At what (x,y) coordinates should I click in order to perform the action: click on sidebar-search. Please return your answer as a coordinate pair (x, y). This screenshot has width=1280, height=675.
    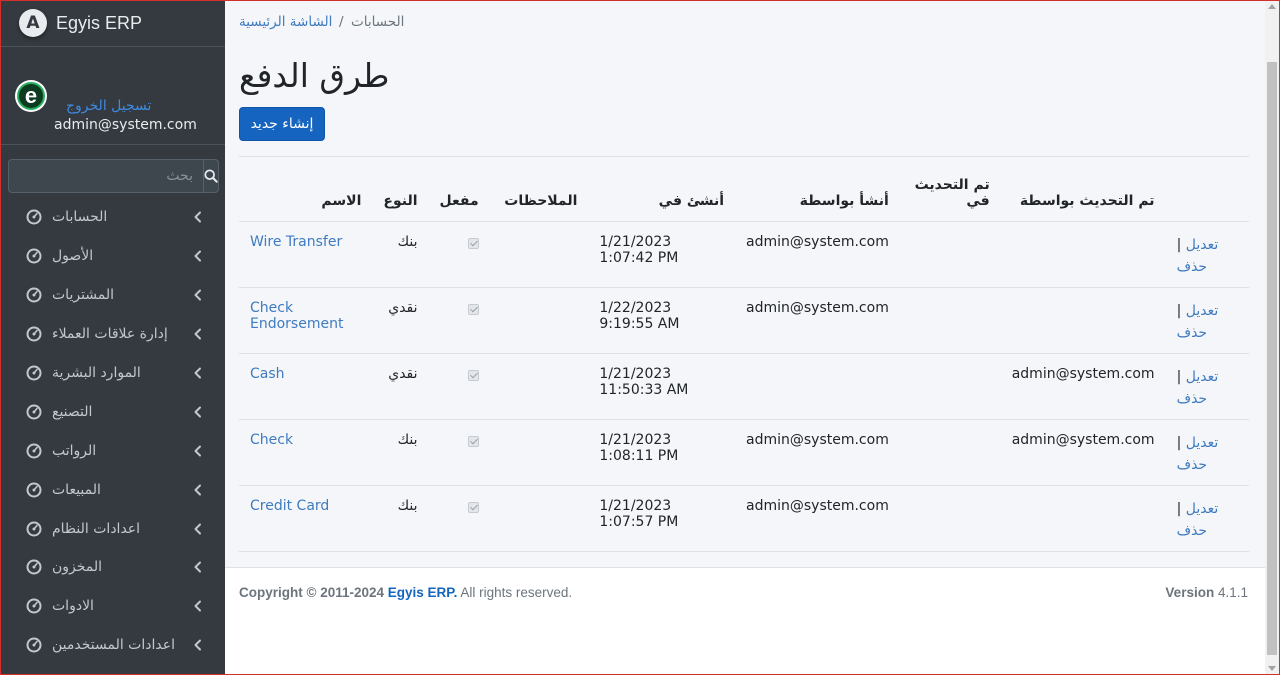
    Looking at the image, I should click on (113, 176).